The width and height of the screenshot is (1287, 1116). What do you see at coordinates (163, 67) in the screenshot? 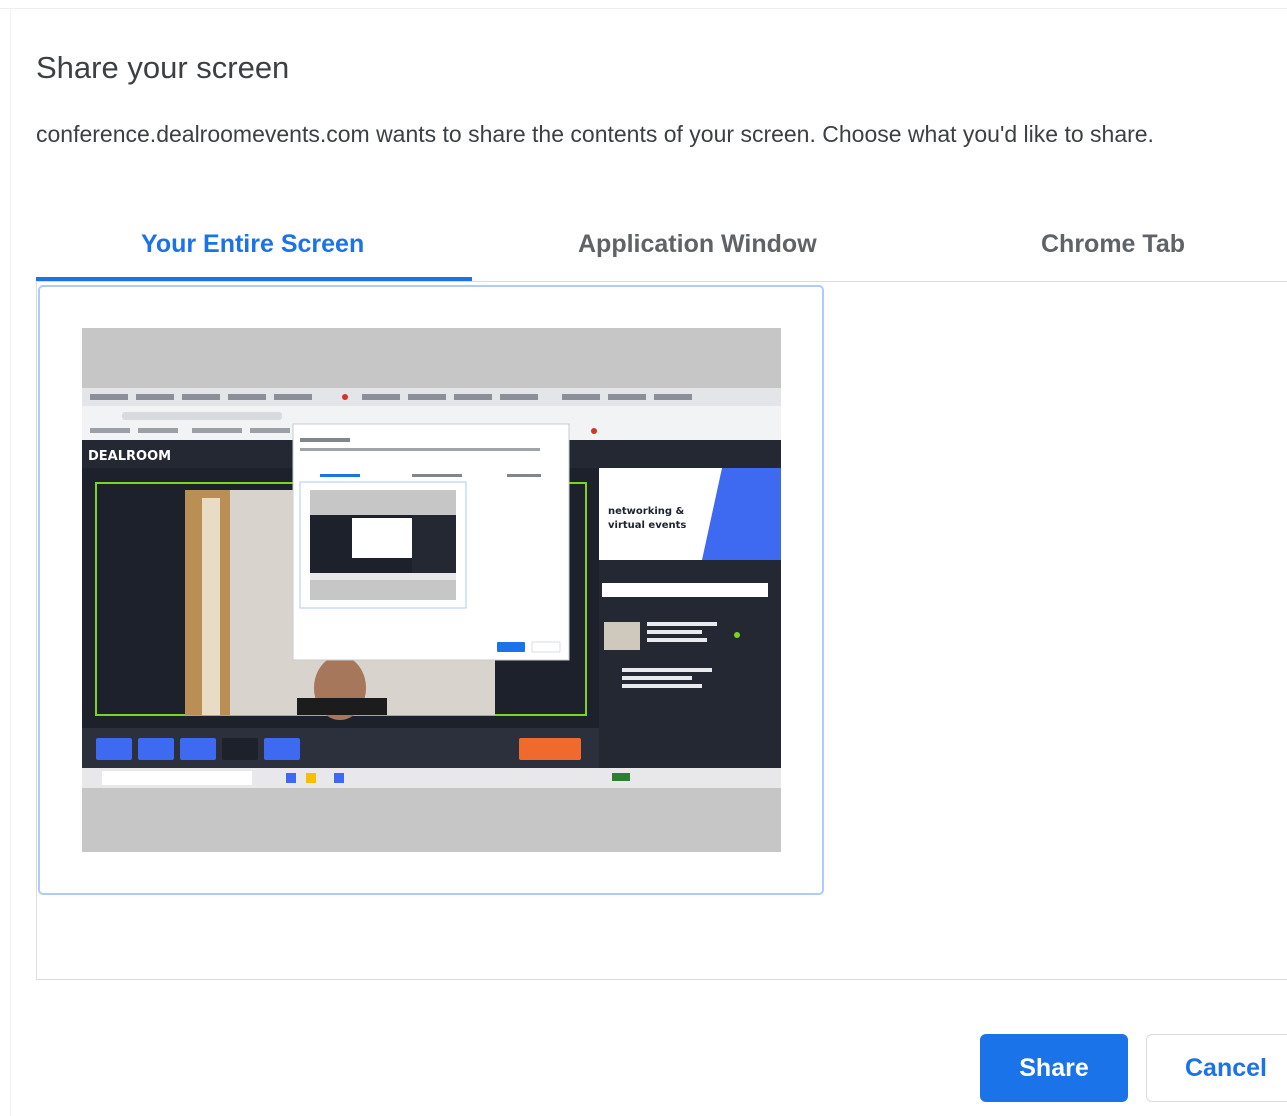
I see `dialog-title: Share your screen` at bounding box center [163, 67].